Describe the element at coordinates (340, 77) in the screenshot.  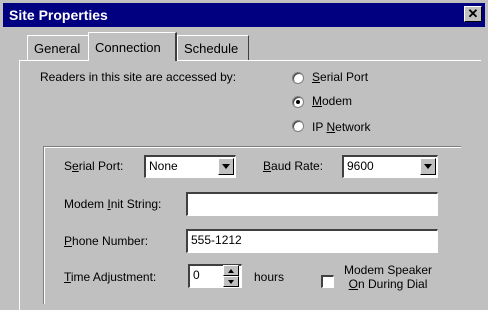
I see `serial-port-radio-label: Serial Port` at that location.